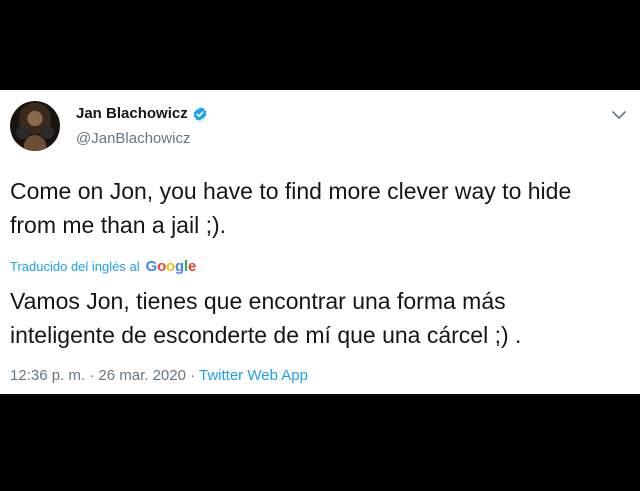 This screenshot has height=491, width=640. I want to click on google-logo: Google, so click(171, 266).